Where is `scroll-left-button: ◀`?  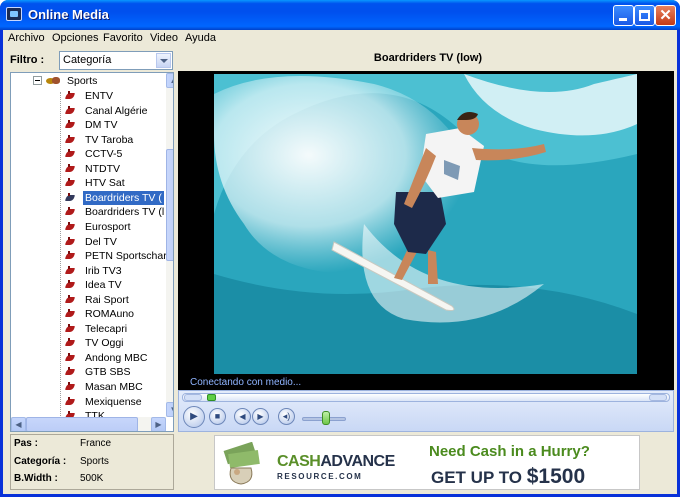 scroll-left-button: ◀ is located at coordinates (18, 424).